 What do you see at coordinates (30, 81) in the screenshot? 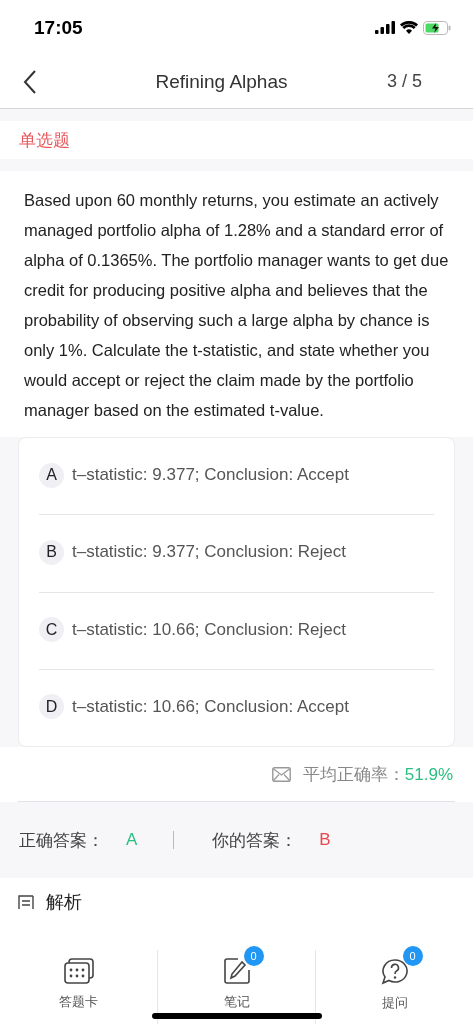
I see `back-icon` at bounding box center [30, 81].